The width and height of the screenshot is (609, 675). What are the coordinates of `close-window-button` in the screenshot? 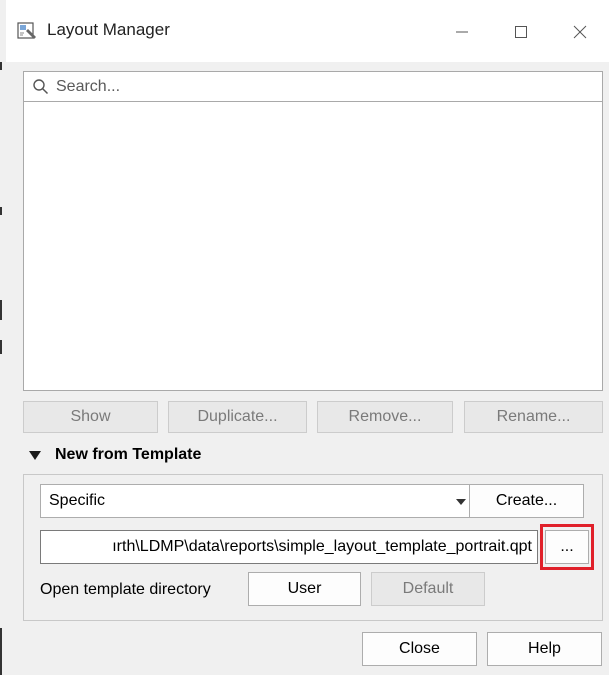 It's located at (580, 32).